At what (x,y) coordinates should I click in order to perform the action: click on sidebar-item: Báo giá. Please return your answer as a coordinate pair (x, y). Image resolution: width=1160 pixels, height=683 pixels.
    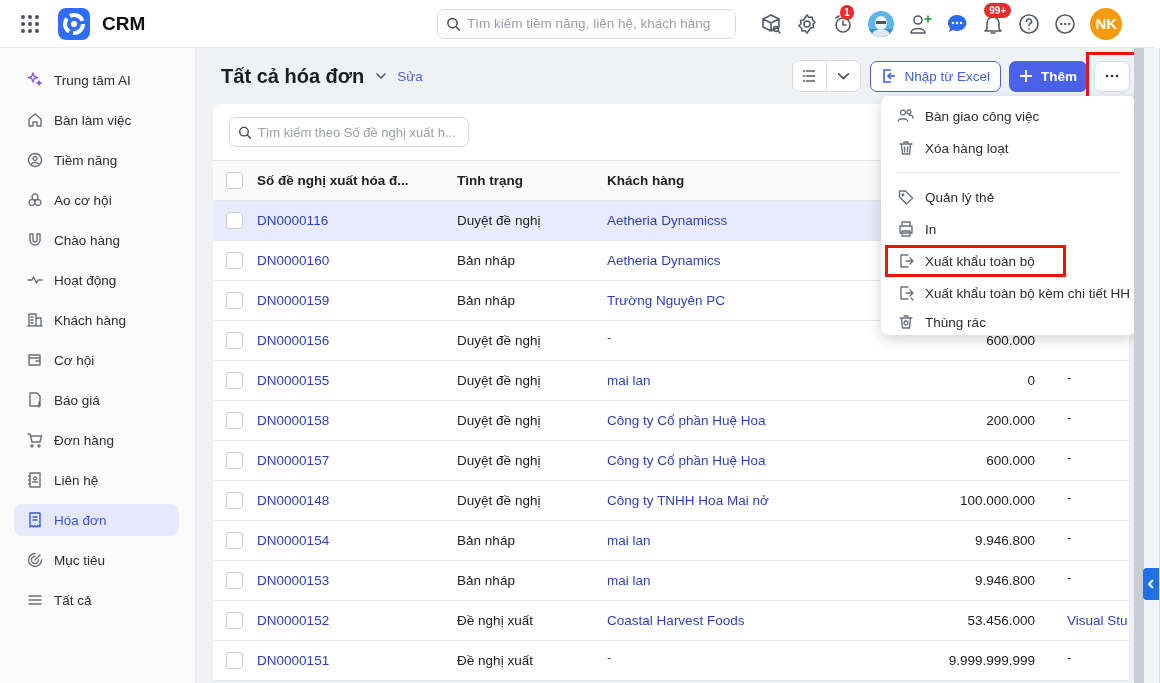
    Looking at the image, I should click on (97, 400).